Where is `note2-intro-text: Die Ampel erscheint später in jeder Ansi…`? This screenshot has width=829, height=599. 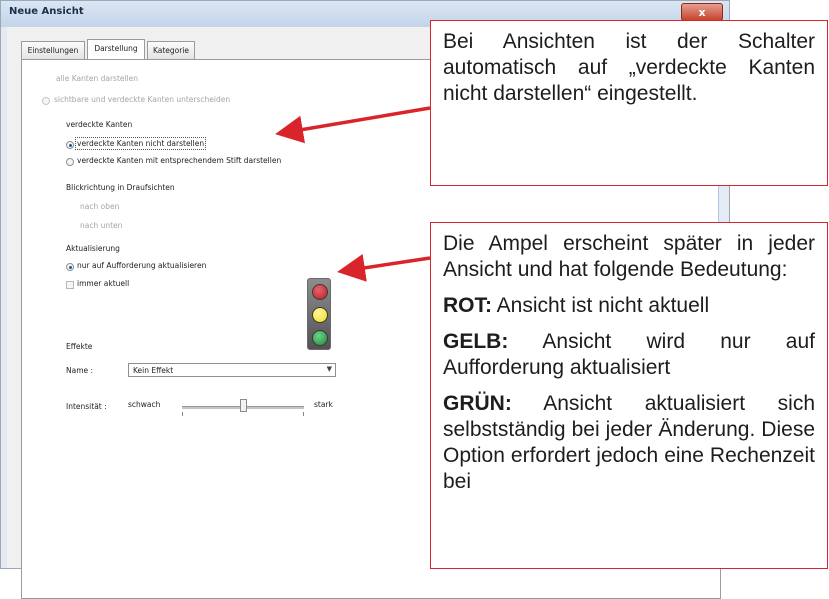
note2-intro-text: Die Ampel erscheint später in jeder Ansi… is located at coordinates (629, 256).